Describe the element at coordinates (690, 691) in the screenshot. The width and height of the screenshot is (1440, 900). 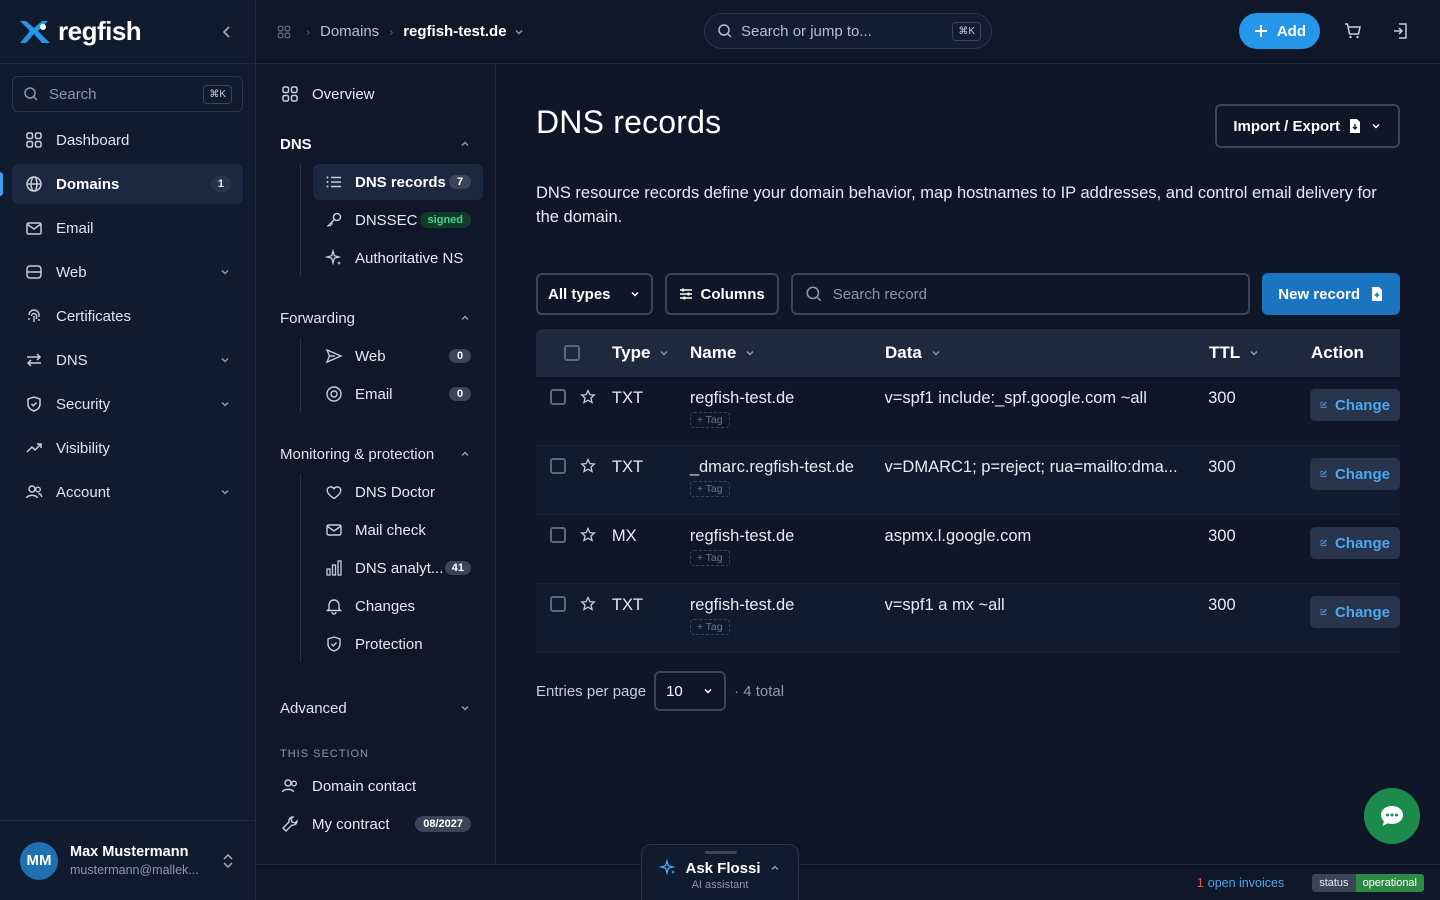
I see `entries-per-page-select: 10` at that location.